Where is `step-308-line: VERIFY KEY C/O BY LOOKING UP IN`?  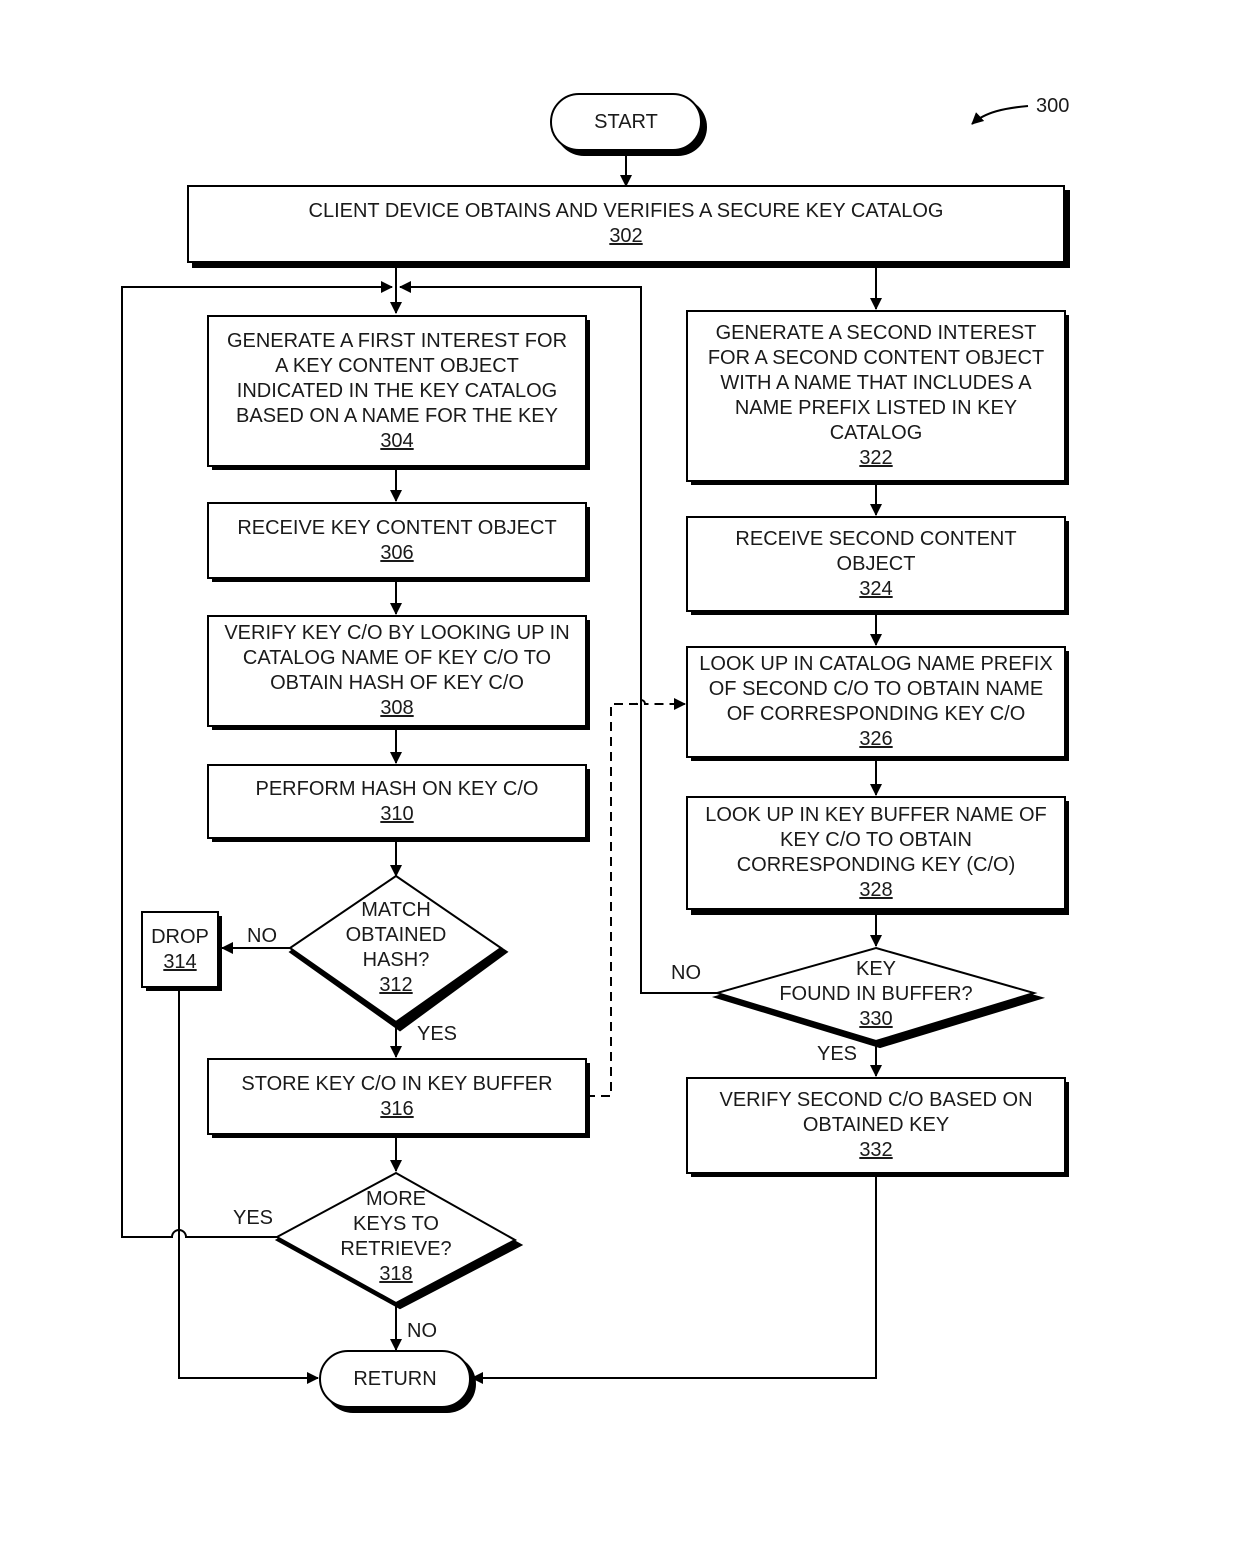 step-308-line: VERIFY KEY C/O BY LOOKING UP IN is located at coordinates (397, 633).